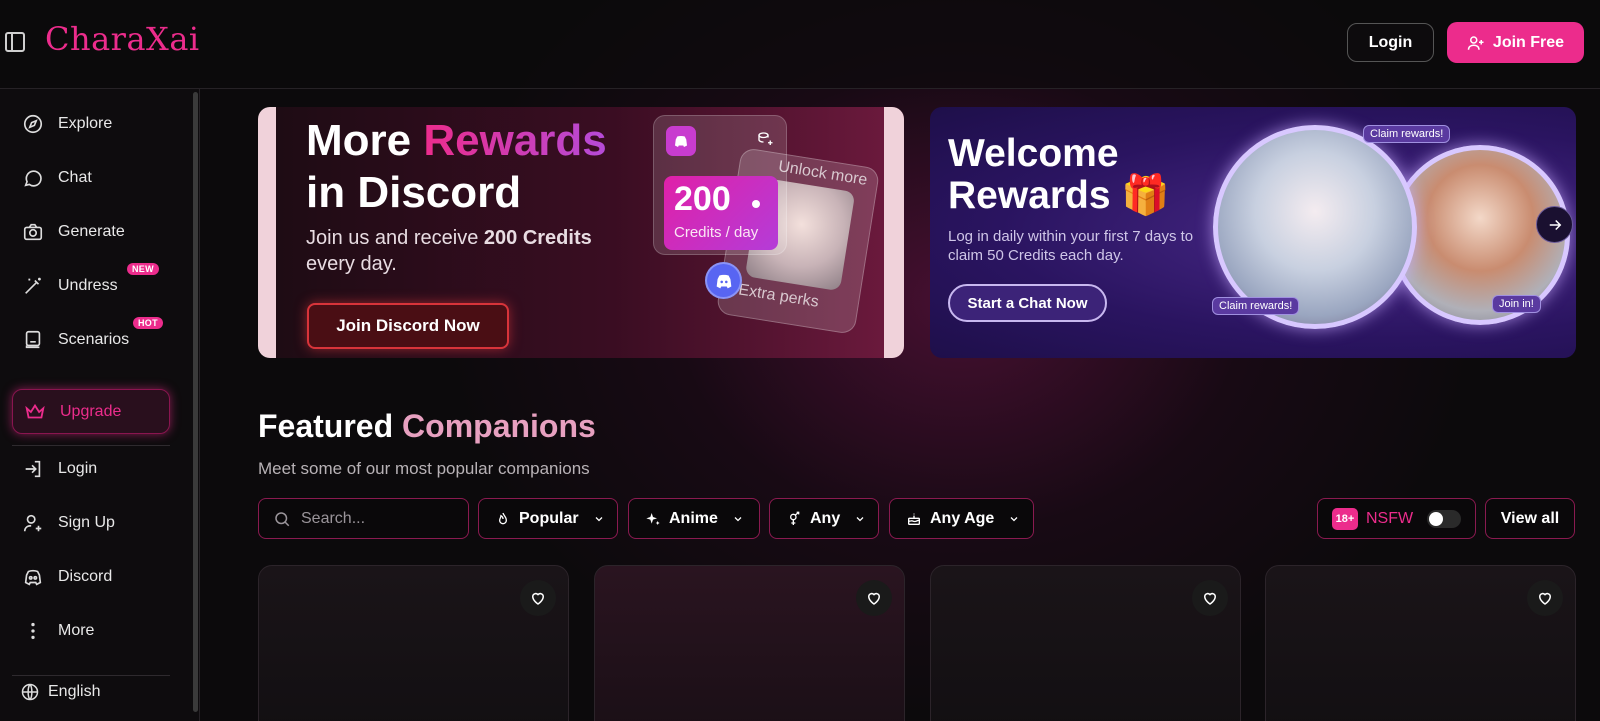  Describe the element at coordinates (1345, 518) in the screenshot. I see `age-18-badge: 18+` at that location.